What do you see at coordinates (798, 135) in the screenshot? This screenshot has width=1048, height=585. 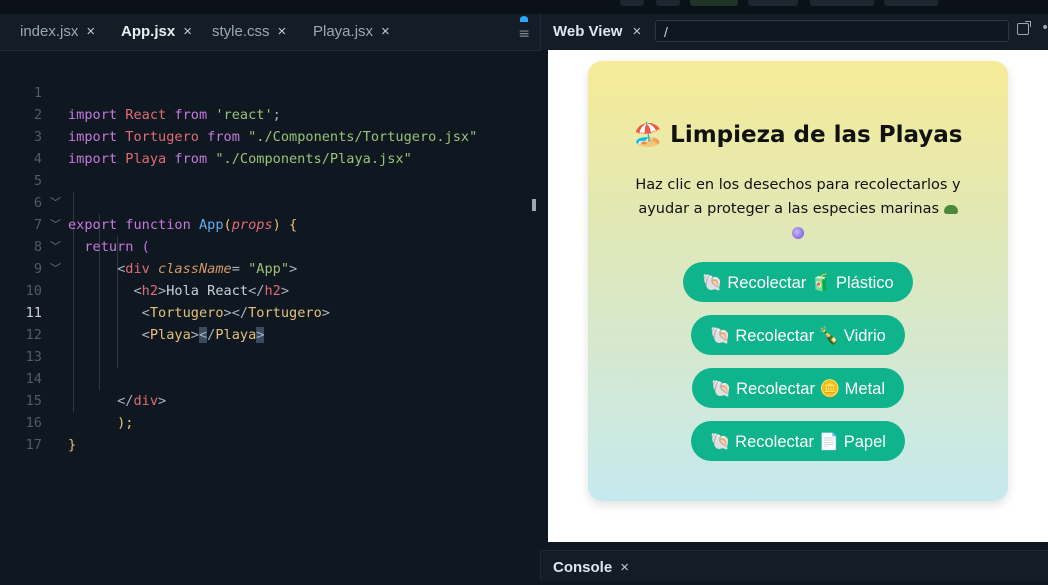 I see `page-title: 🏖️ Limpieza de las Playas` at bounding box center [798, 135].